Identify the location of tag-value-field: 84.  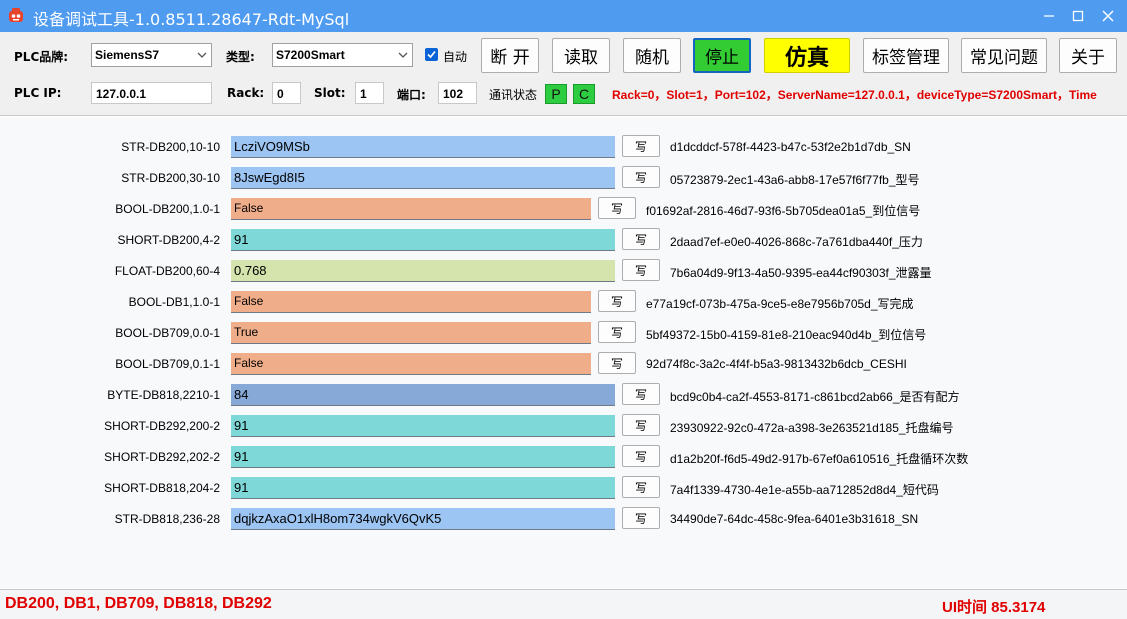
(423, 395).